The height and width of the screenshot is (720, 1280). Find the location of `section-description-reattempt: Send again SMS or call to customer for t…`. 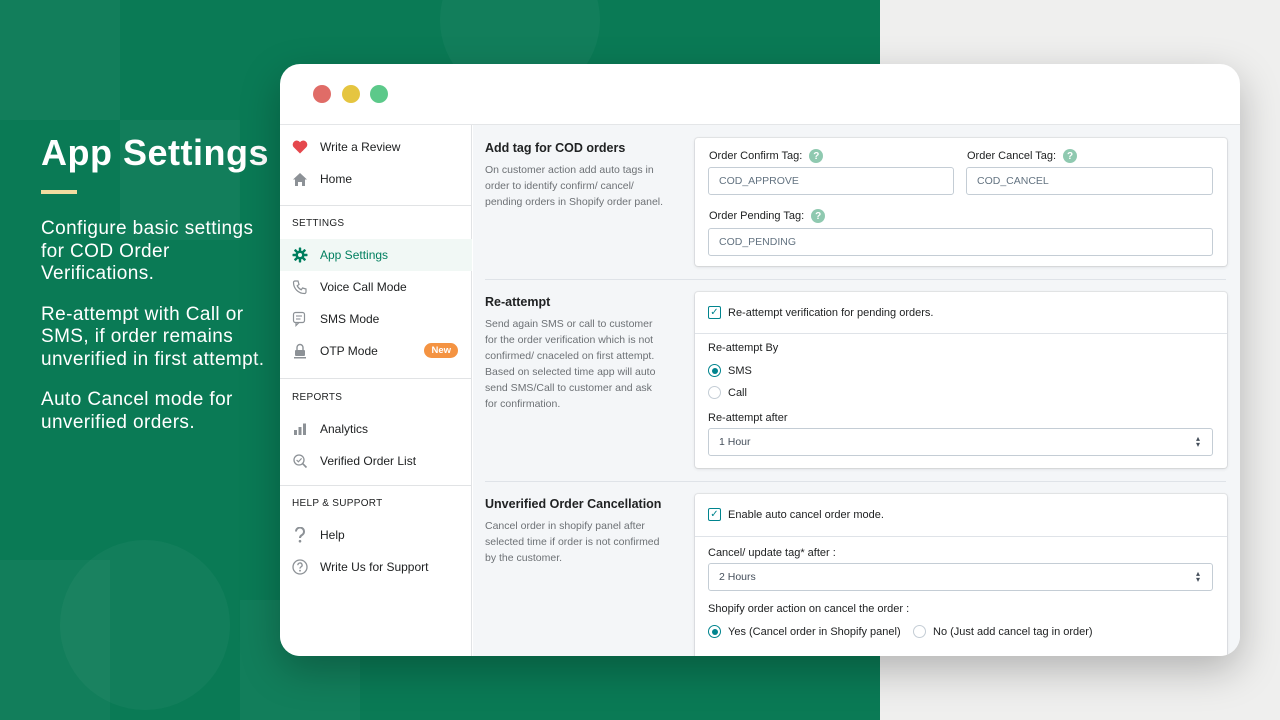

section-description-reattempt: Send again SMS or call to customer for t… is located at coordinates (576, 364).